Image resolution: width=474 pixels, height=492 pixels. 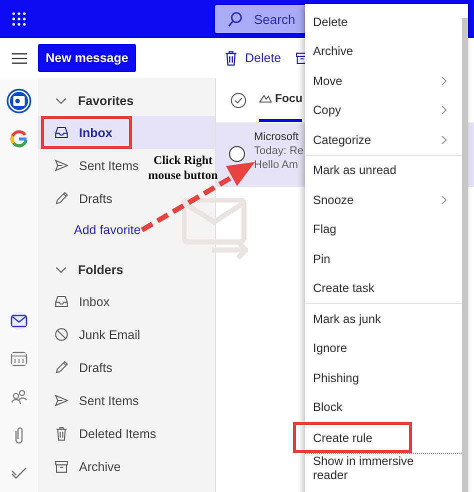 I want to click on folder-item: Archive, so click(x=81, y=466).